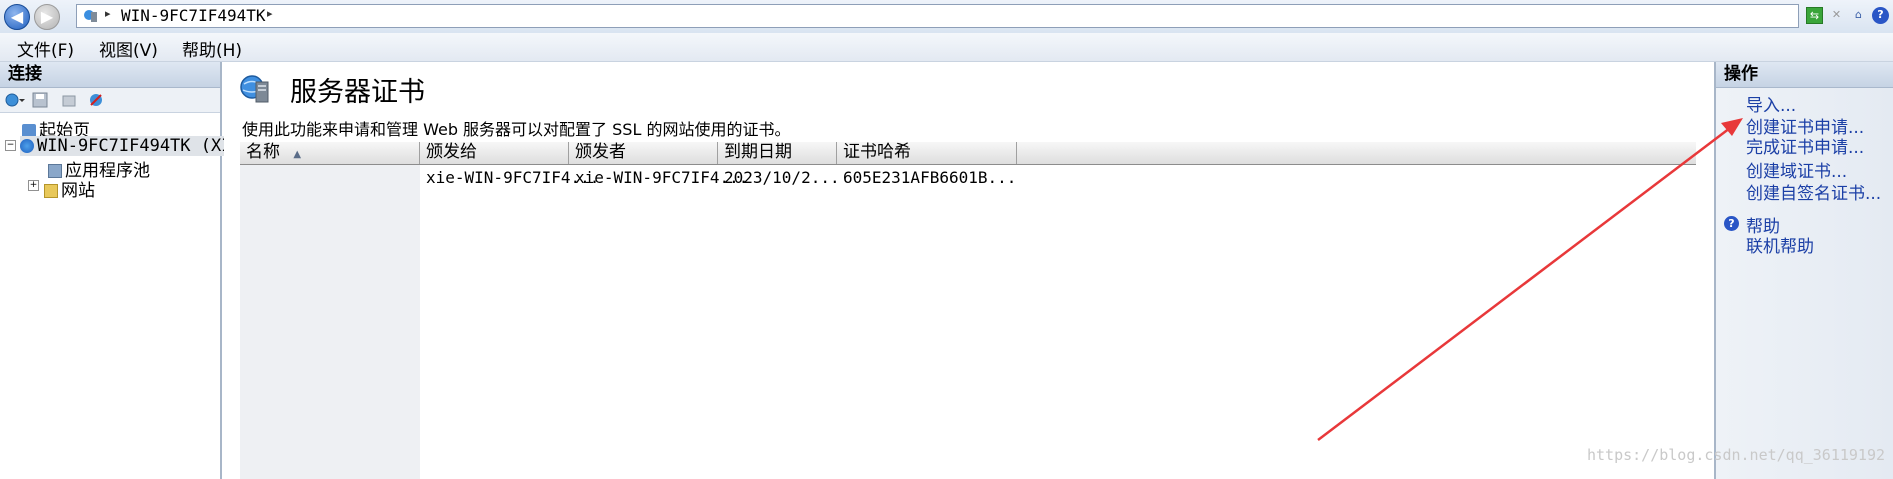 The width and height of the screenshot is (1893, 479). I want to click on watermark: https://blog.csdn.net/qq_36119192, so click(1735, 455).